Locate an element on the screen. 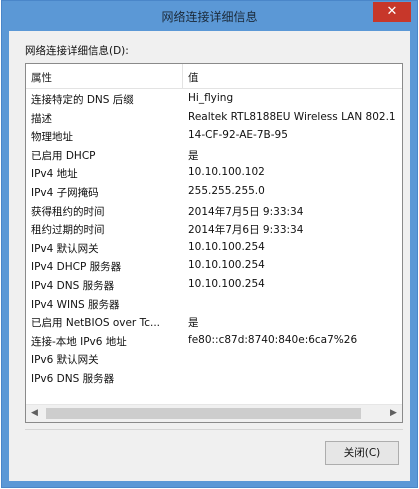 The image size is (419, 489). row-property: 连接特定的 DNS 后缀 is located at coordinates (82, 100).